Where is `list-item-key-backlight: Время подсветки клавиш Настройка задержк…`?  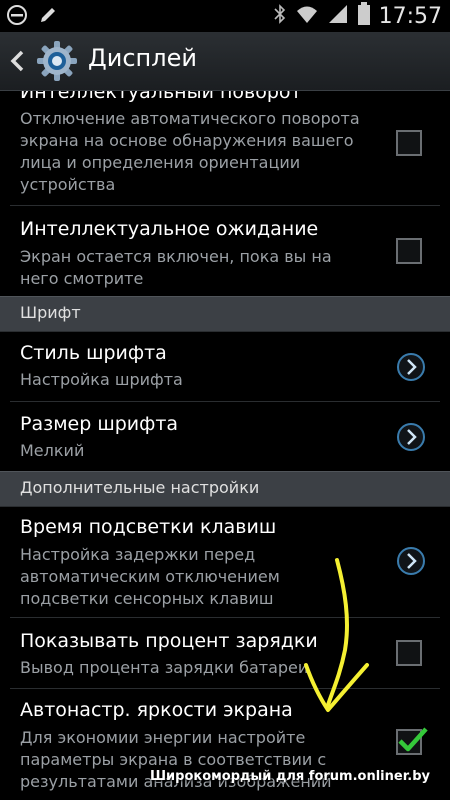 list-item-key-backlight: Время подсветки клавиш Настройка задержк… is located at coordinates (225, 561).